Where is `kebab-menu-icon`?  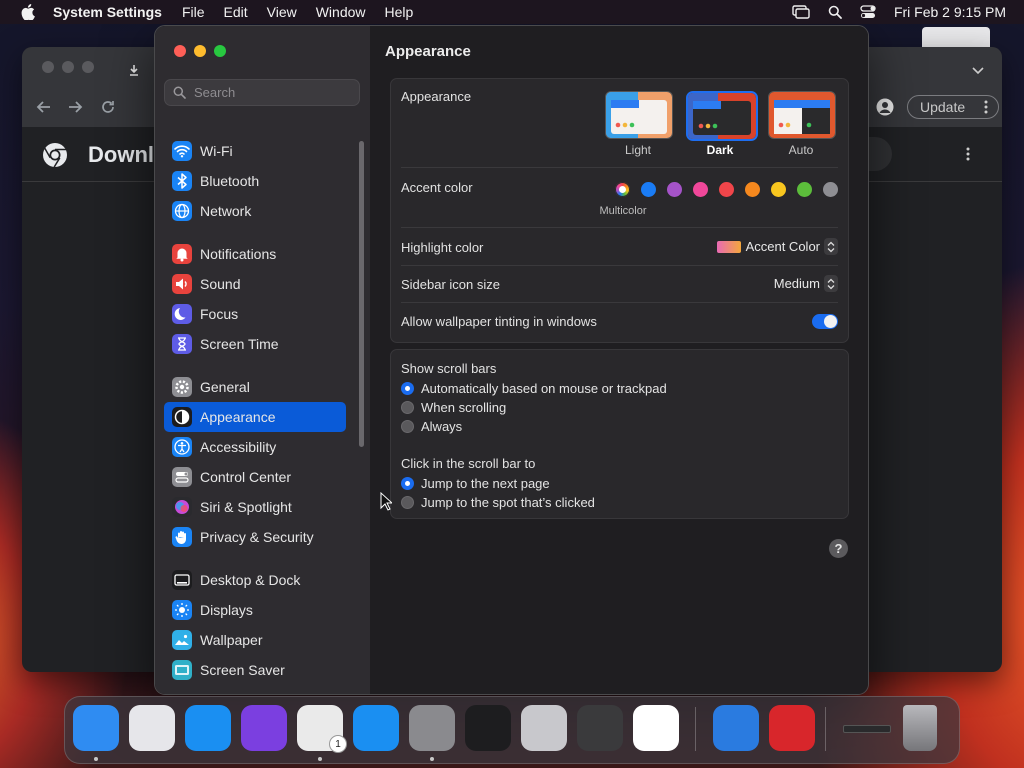 kebab-menu-icon is located at coordinates (986, 108).